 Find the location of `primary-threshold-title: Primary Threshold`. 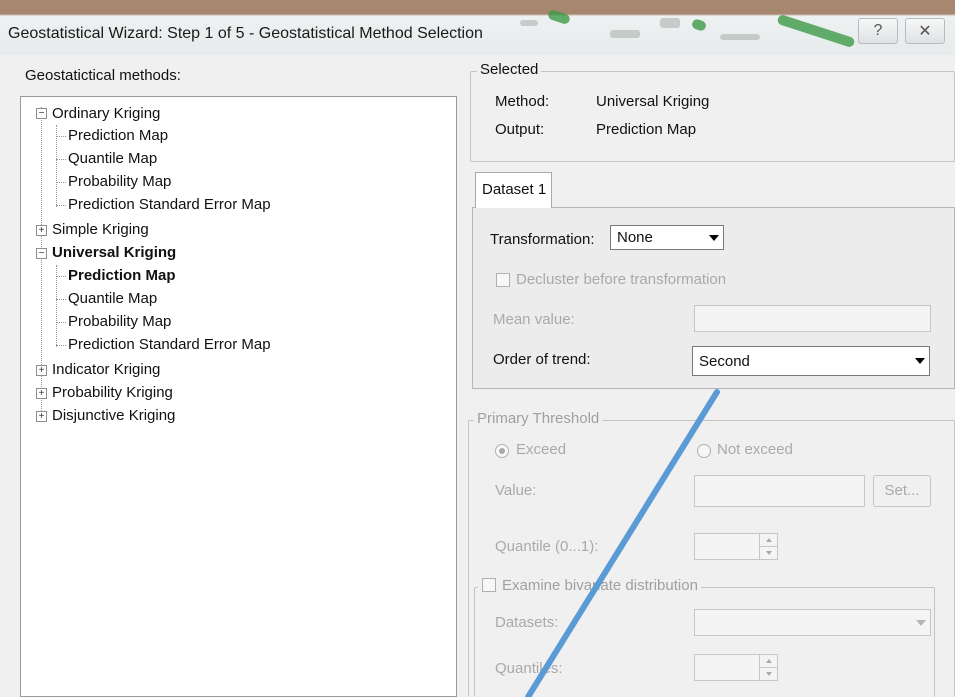

primary-threshold-title: Primary Threshold is located at coordinates (538, 418).